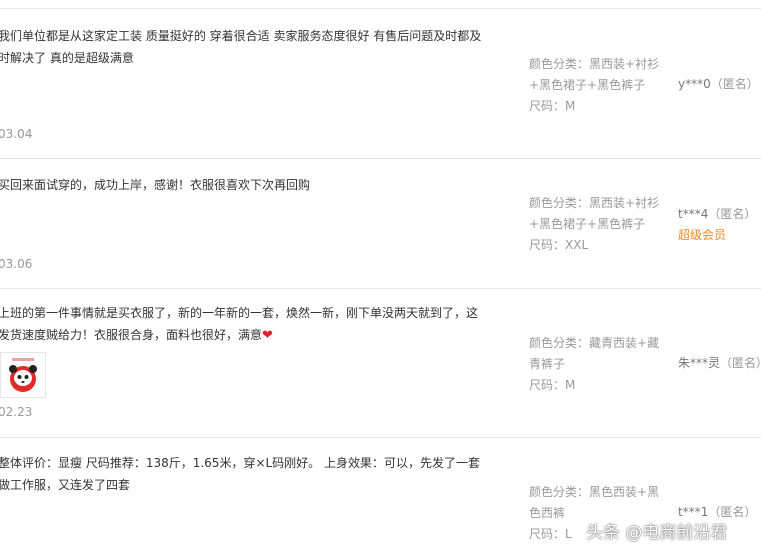 This screenshot has width=761, height=556. Describe the element at coordinates (16, 264) in the screenshot. I see `review-date: 03.06` at that location.